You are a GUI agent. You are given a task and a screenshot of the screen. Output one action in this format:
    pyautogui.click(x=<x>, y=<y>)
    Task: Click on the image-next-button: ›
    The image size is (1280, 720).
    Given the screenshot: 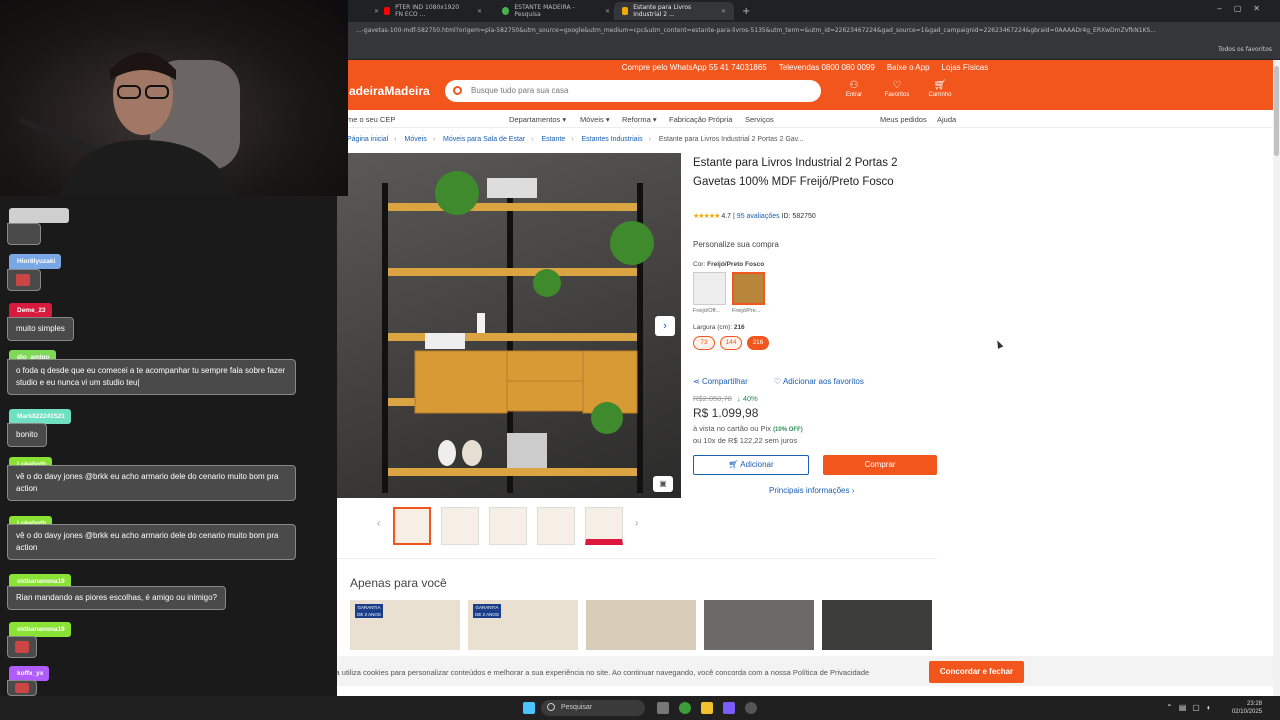 What is the action you would take?
    pyautogui.click(x=665, y=326)
    